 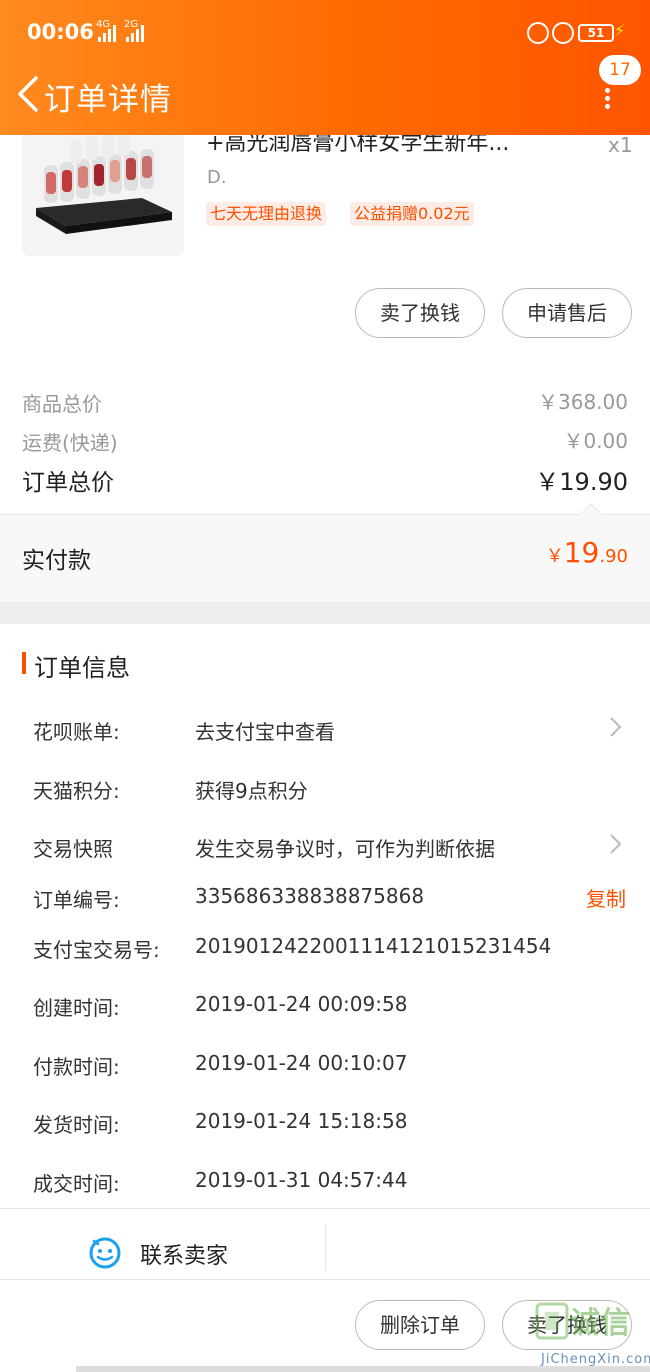 I want to click on app-header: 00:06 4G 2G 51 ⚡ 订单详情 17, so click(x=325, y=67).